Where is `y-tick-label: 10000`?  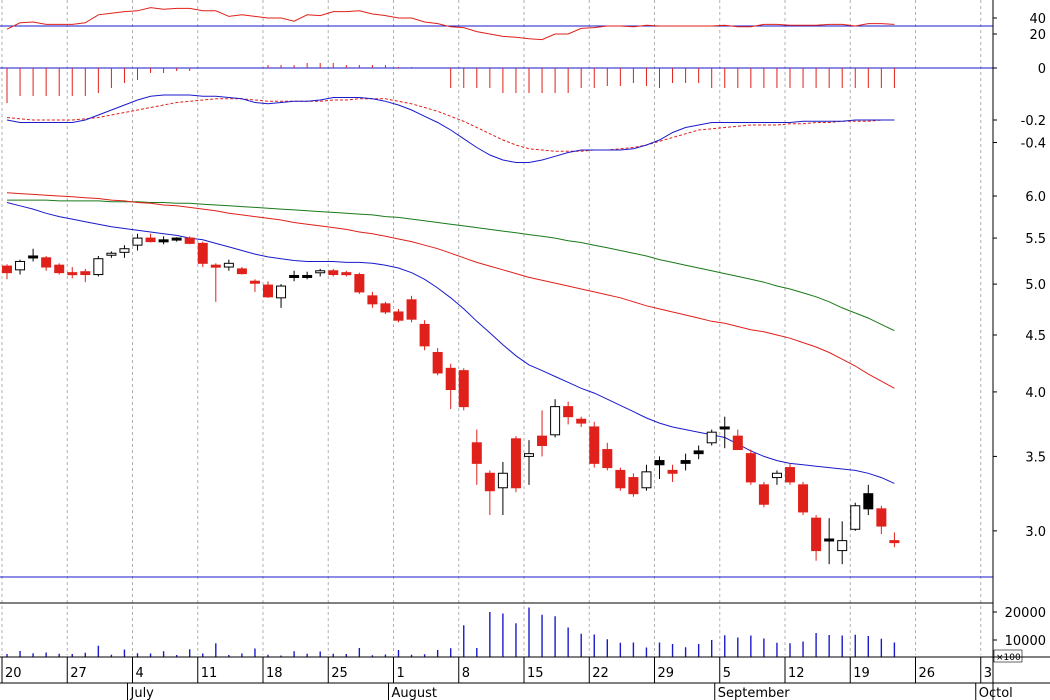 y-tick-label: 10000 is located at coordinates (1025, 641).